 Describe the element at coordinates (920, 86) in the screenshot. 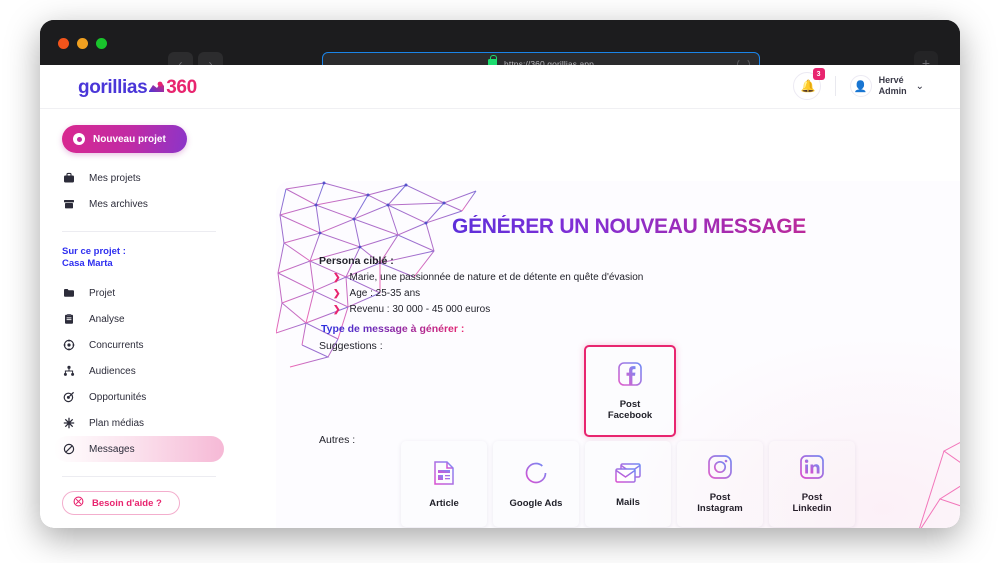

I see `chevron-down-icon: ⌄` at that location.